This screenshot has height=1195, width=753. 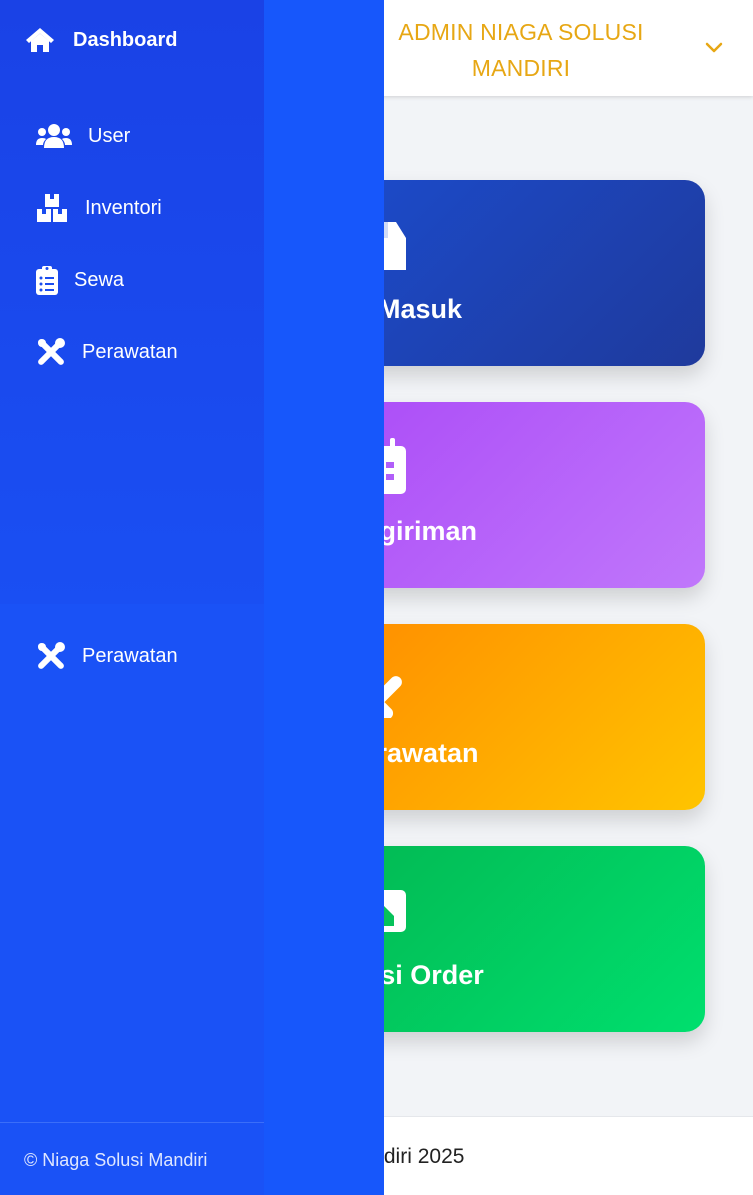 I want to click on sidebar-item-inventori: Inventori, so click(x=99, y=208).